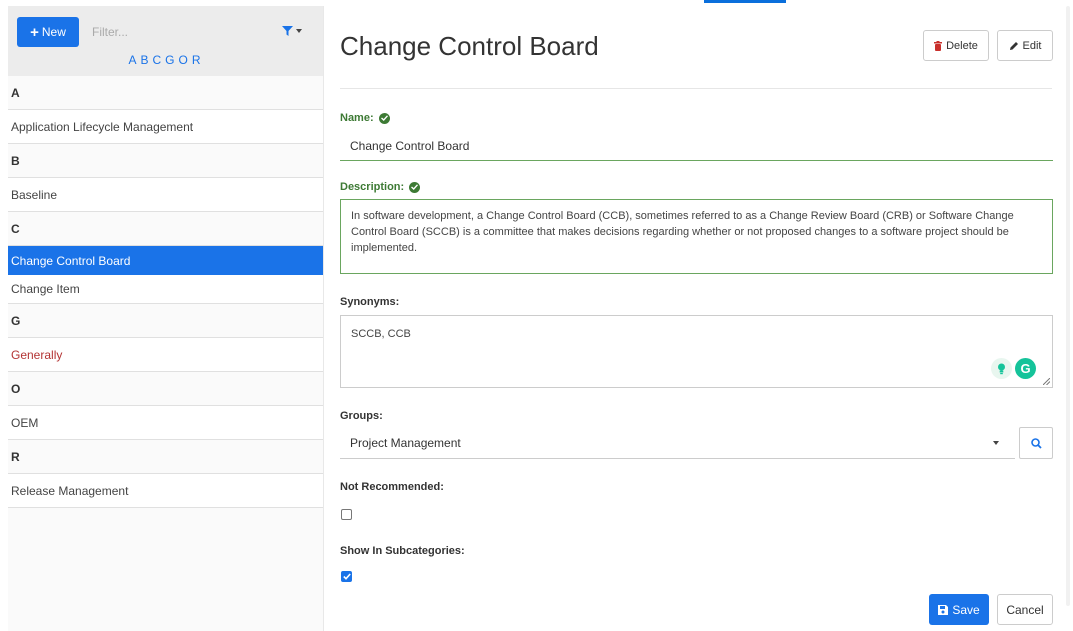 The image size is (1073, 631). I want to click on pencil-icon, so click(1013, 45).